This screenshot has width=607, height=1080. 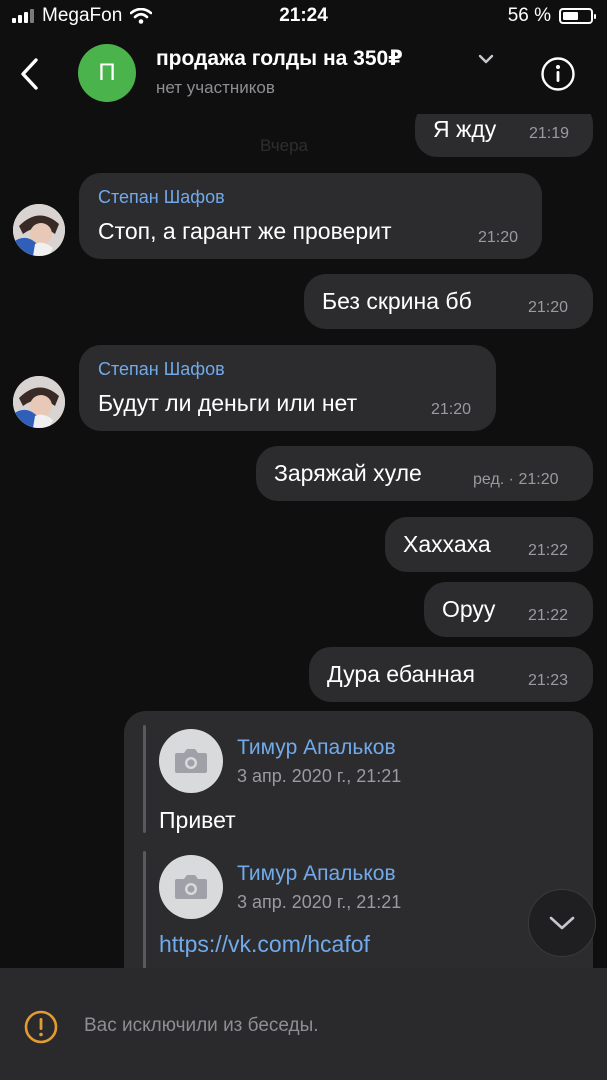 What do you see at coordinates (41, 1027) in the screenshot?
I see `warning-icon` at bounding box center [41, 1027].